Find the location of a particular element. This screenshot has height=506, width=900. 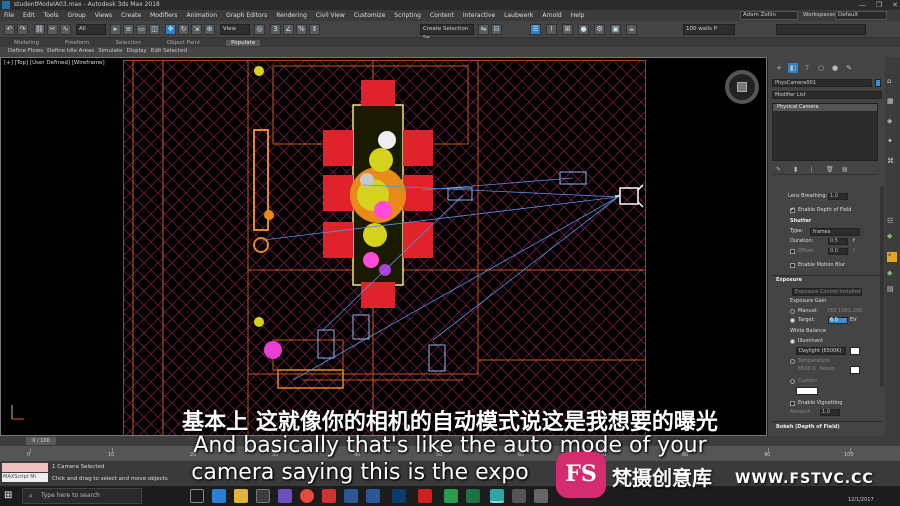

stack-item-physical-camera: Physical Camera is located at coordinates (825, 107).